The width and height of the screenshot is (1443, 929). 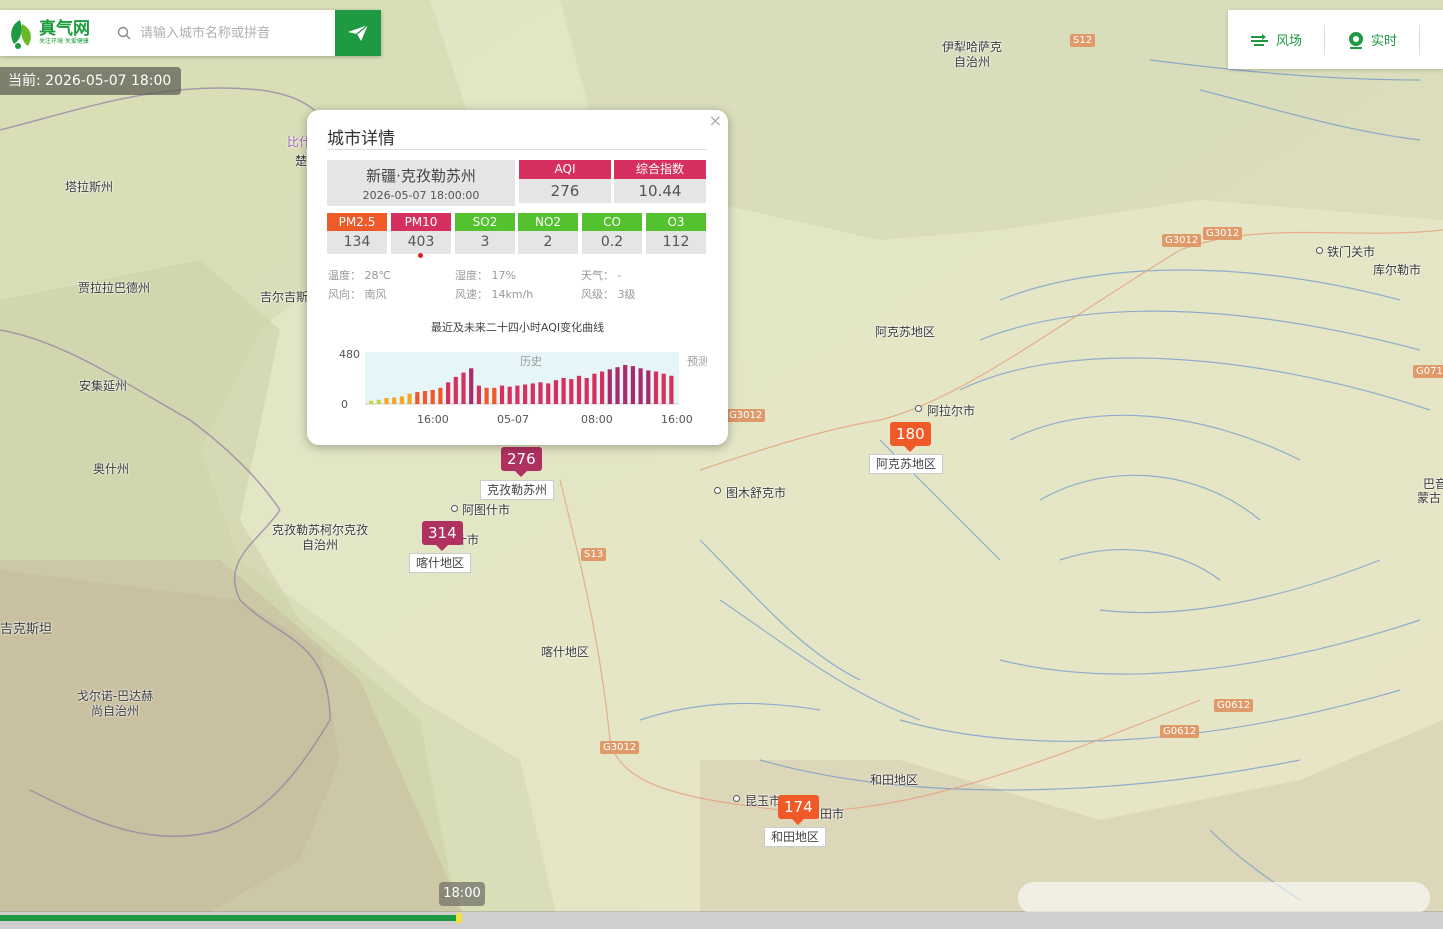 What do you see at coordinates (485, 233) in the screenshot?
I see `pollutant-so2: SO2 3` at bounding box center [485, 233].